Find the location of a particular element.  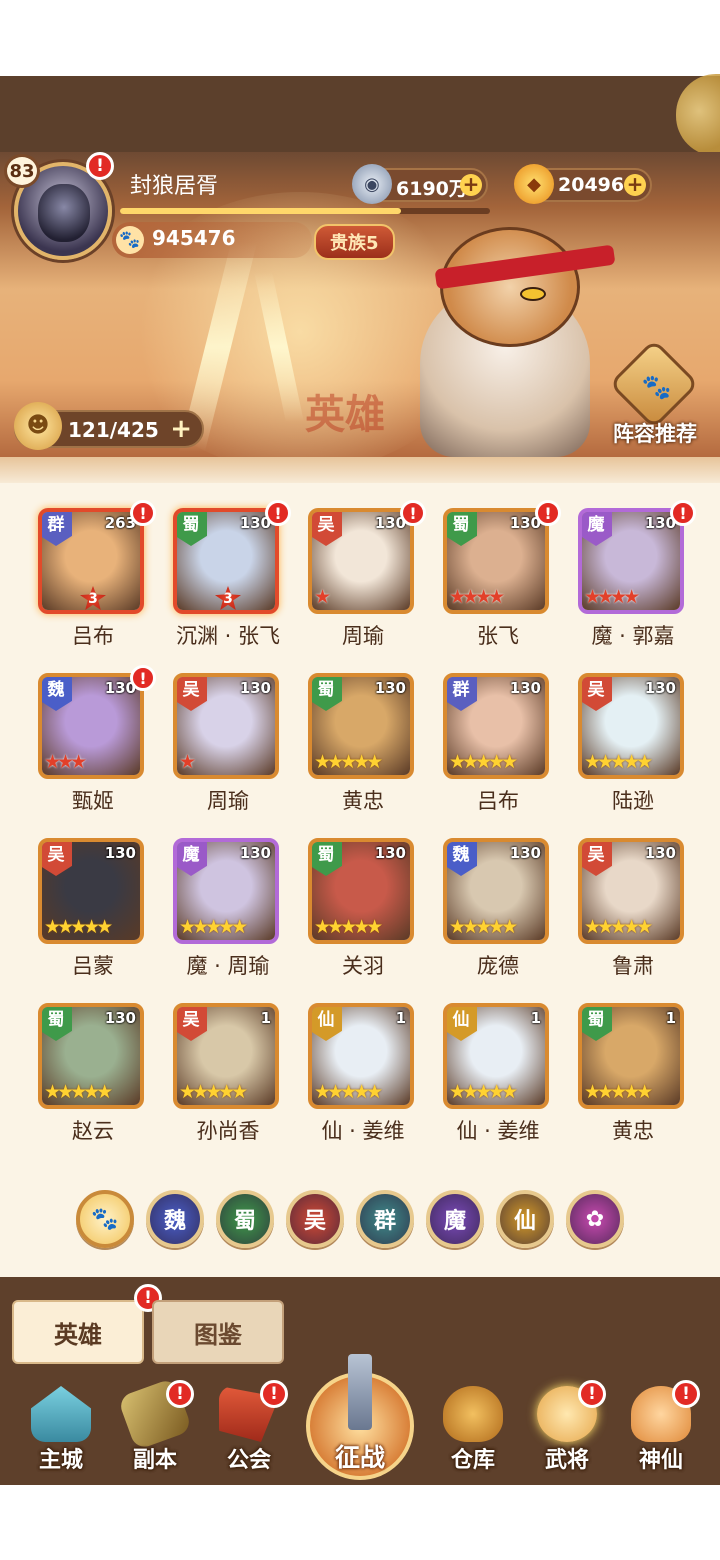

player-level-badge: 83 is located at coordinates (22, 171).